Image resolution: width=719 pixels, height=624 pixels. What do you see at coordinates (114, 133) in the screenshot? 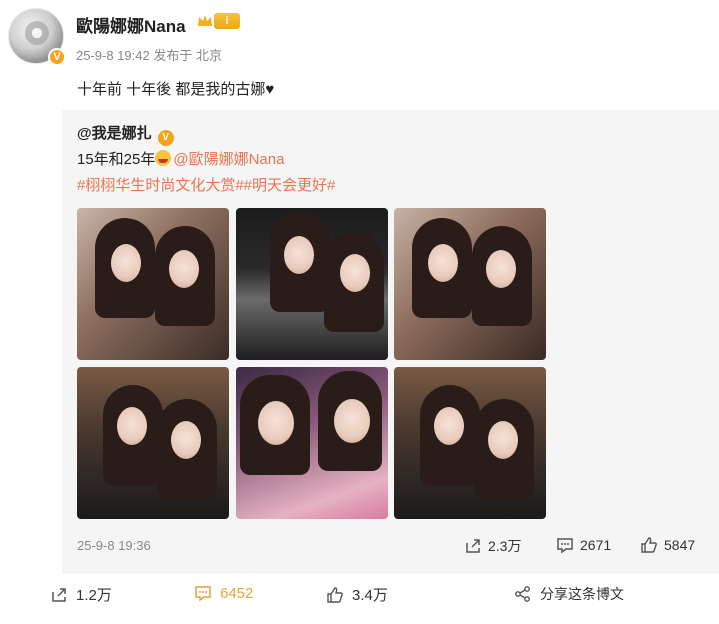
I see `repost-username-text: @我是娜扎` at bounding box center [114, 133].